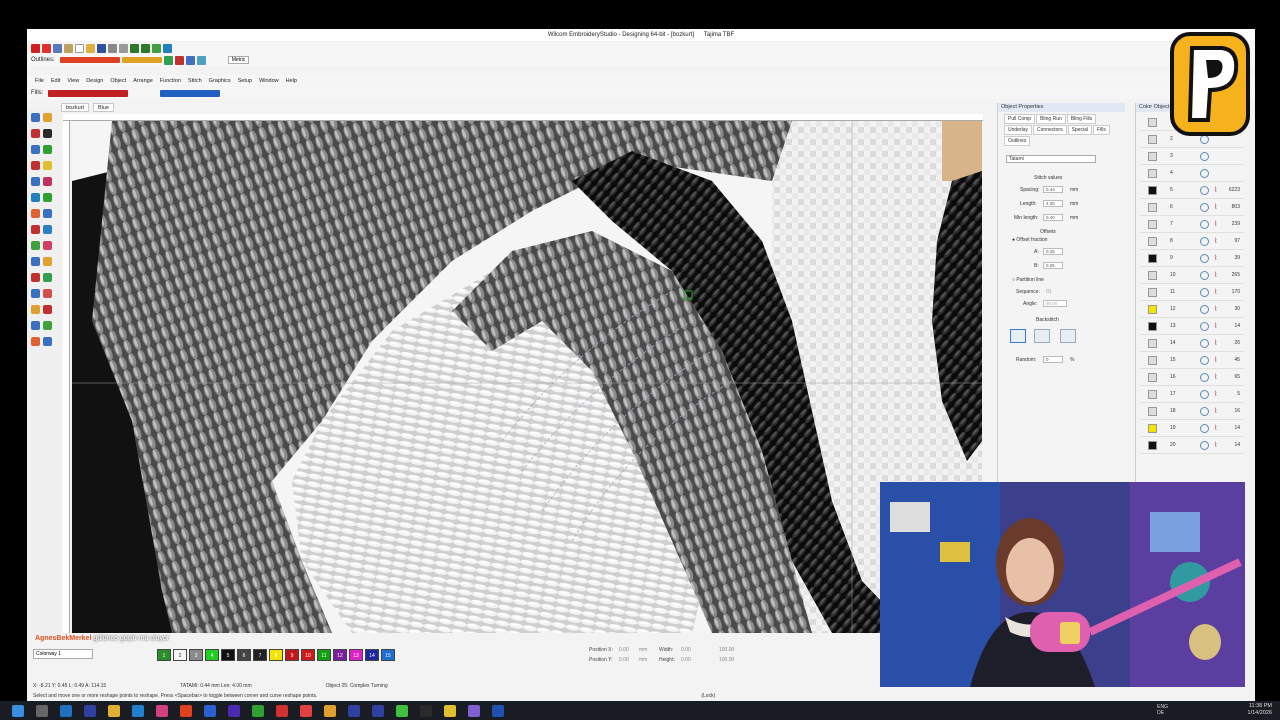  Describe the element at coordinates (75, 107) in the screenshot. I see `tab-bozkurt: bozkurt` at that location.